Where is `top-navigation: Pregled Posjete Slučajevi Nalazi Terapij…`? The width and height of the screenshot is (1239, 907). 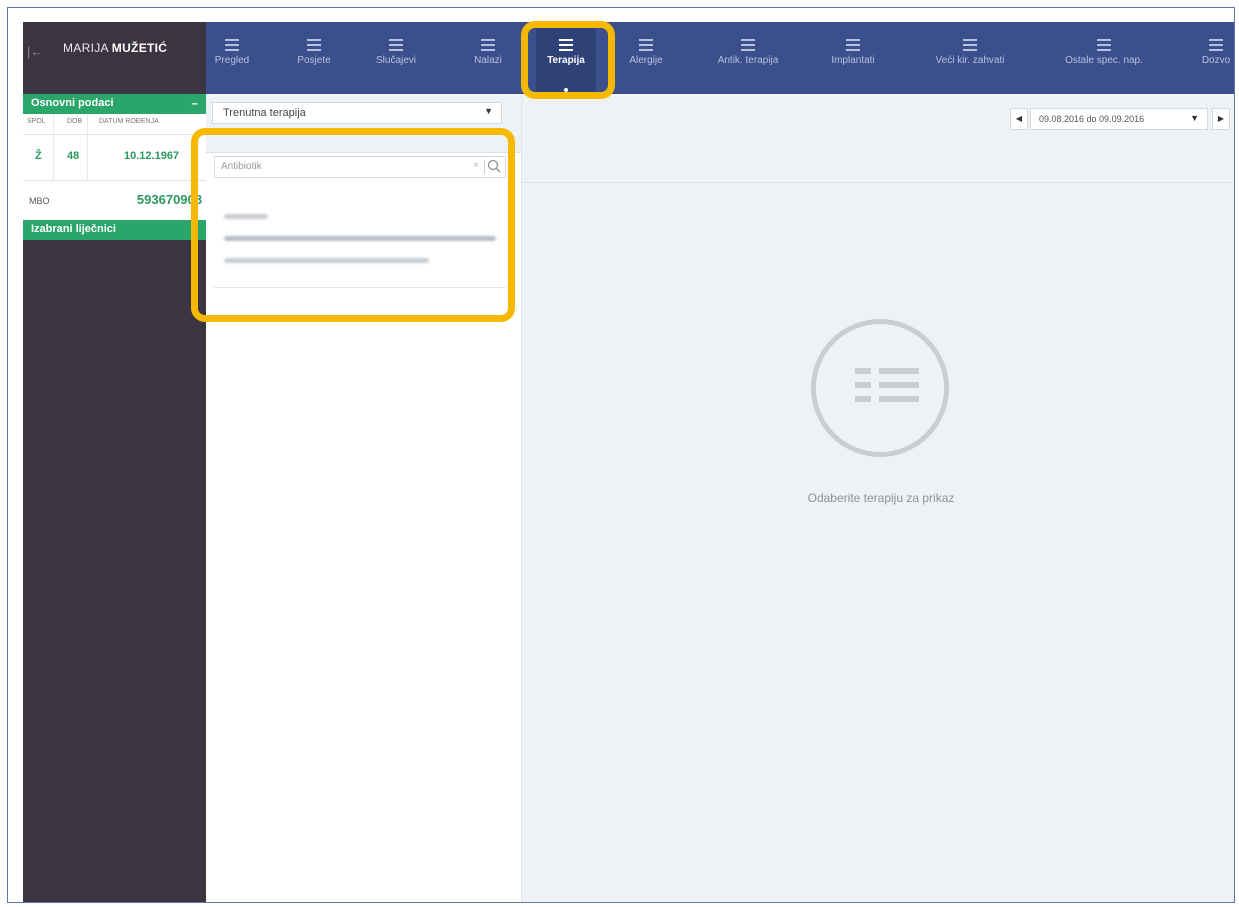 top-navigation: Pregled Posjete Slučajevi Nalazi Terapij… is located at coordinates (720, 58).